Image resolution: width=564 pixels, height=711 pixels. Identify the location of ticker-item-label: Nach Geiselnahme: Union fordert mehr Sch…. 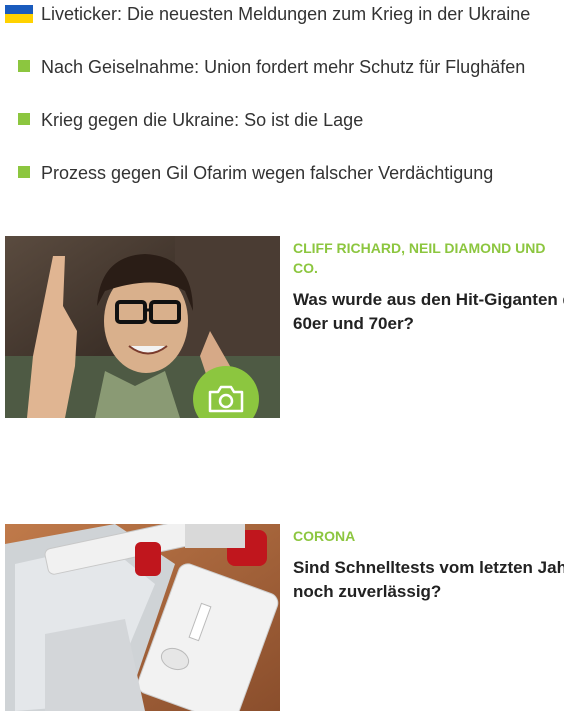
(283, 67).